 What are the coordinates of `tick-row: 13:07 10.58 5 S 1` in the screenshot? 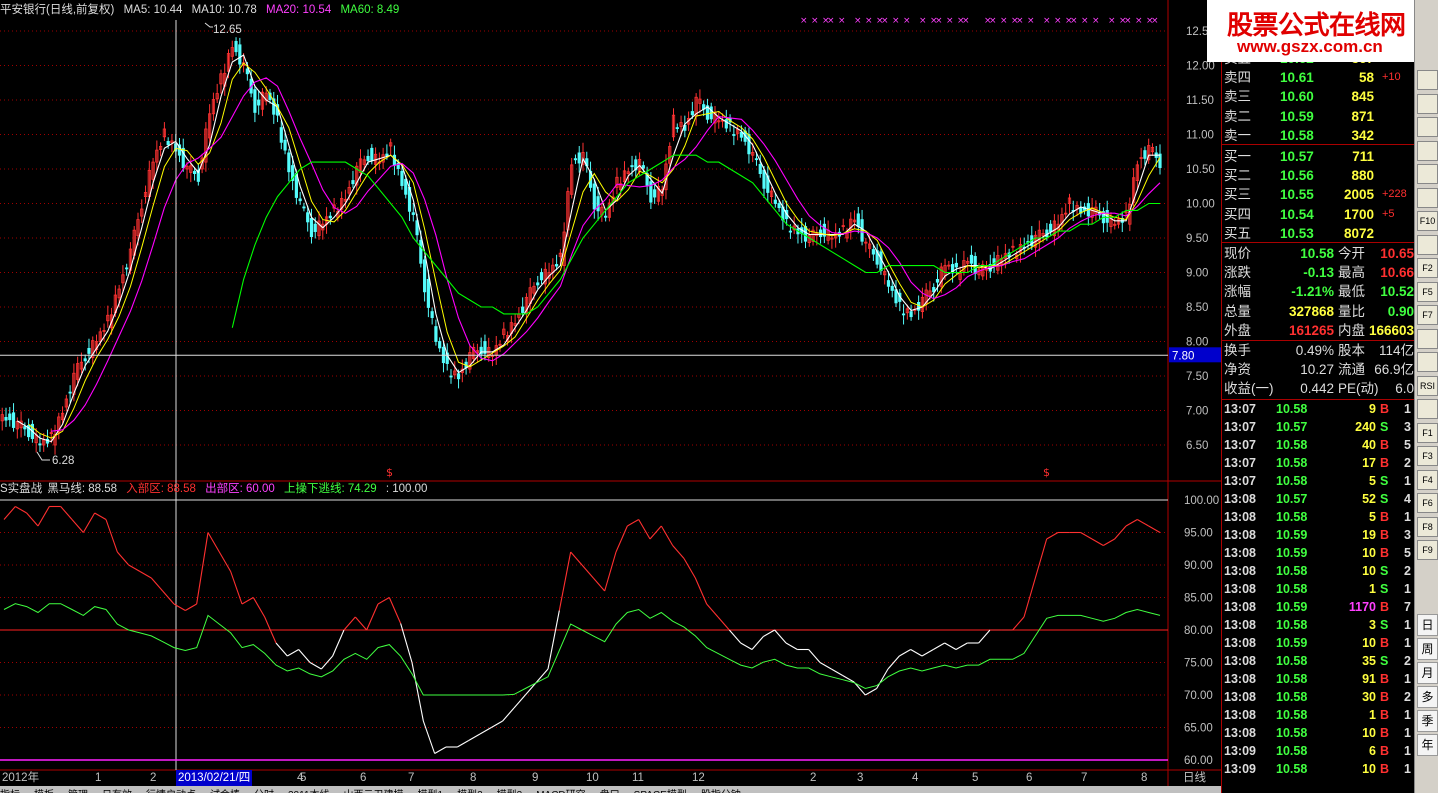 It's located at (1318, 481).